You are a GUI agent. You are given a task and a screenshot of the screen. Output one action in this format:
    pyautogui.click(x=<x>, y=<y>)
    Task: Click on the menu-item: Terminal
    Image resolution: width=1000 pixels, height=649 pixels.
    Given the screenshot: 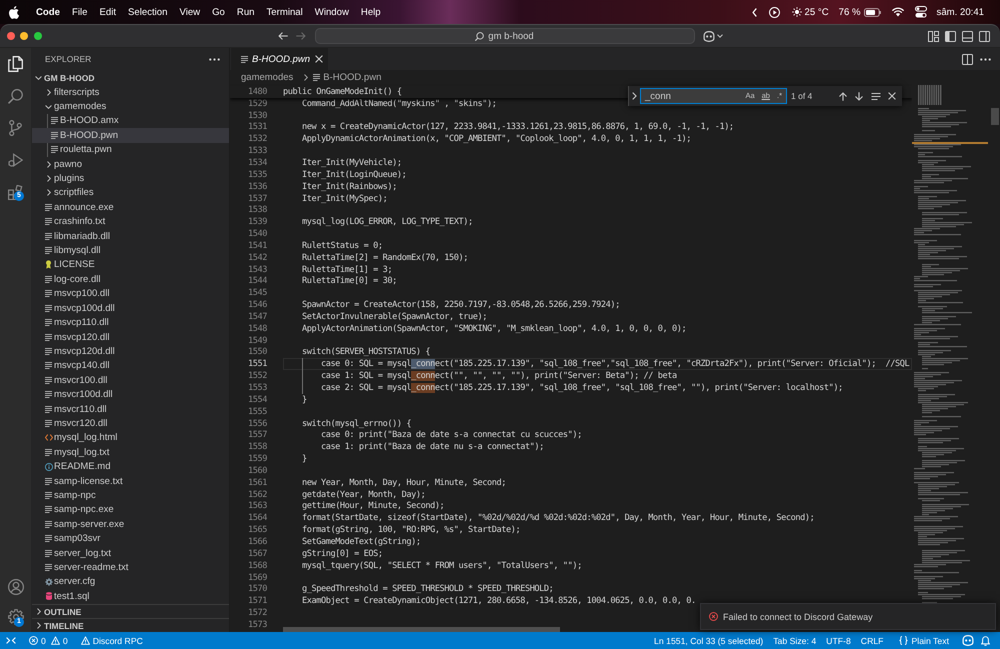 What is the action you would take?
    pyautogui.click(x=284, y=12)
    